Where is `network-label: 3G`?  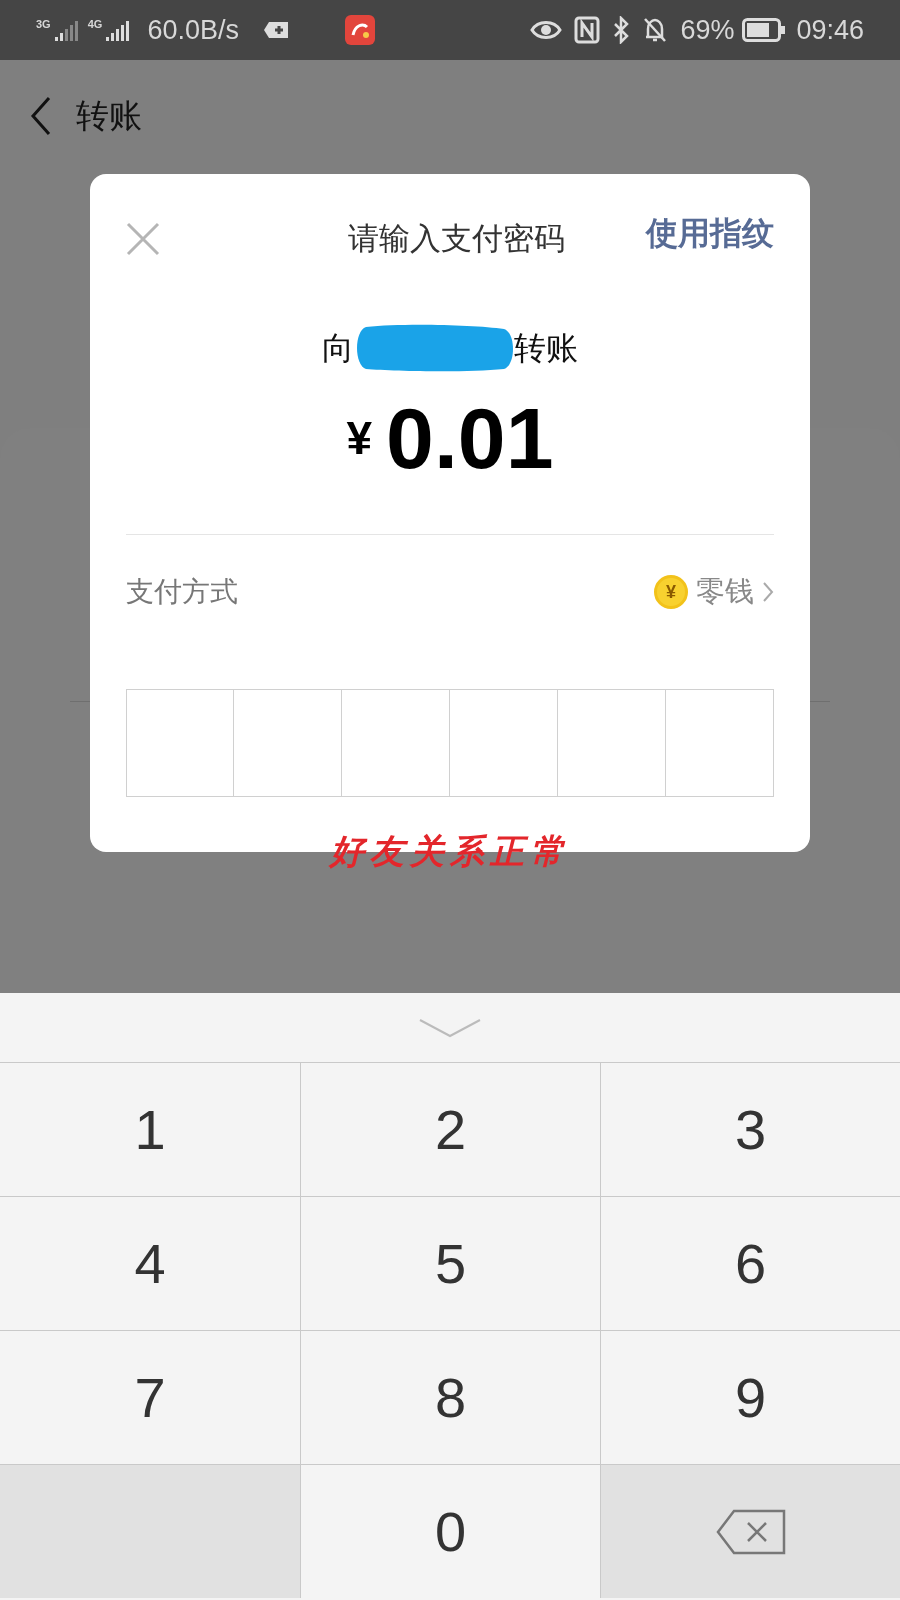 network-label: 3G is located at coordinates (43, 24).